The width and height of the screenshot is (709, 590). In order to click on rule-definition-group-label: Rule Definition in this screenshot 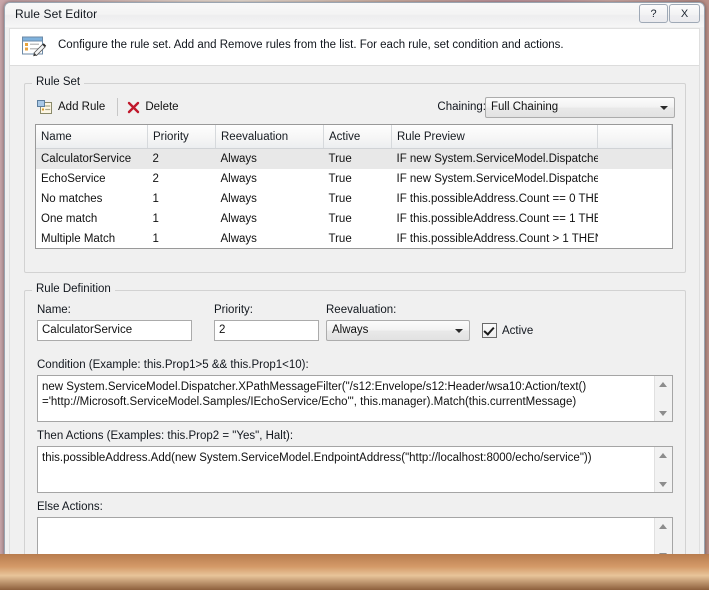, I will do `click(73, 289)`.